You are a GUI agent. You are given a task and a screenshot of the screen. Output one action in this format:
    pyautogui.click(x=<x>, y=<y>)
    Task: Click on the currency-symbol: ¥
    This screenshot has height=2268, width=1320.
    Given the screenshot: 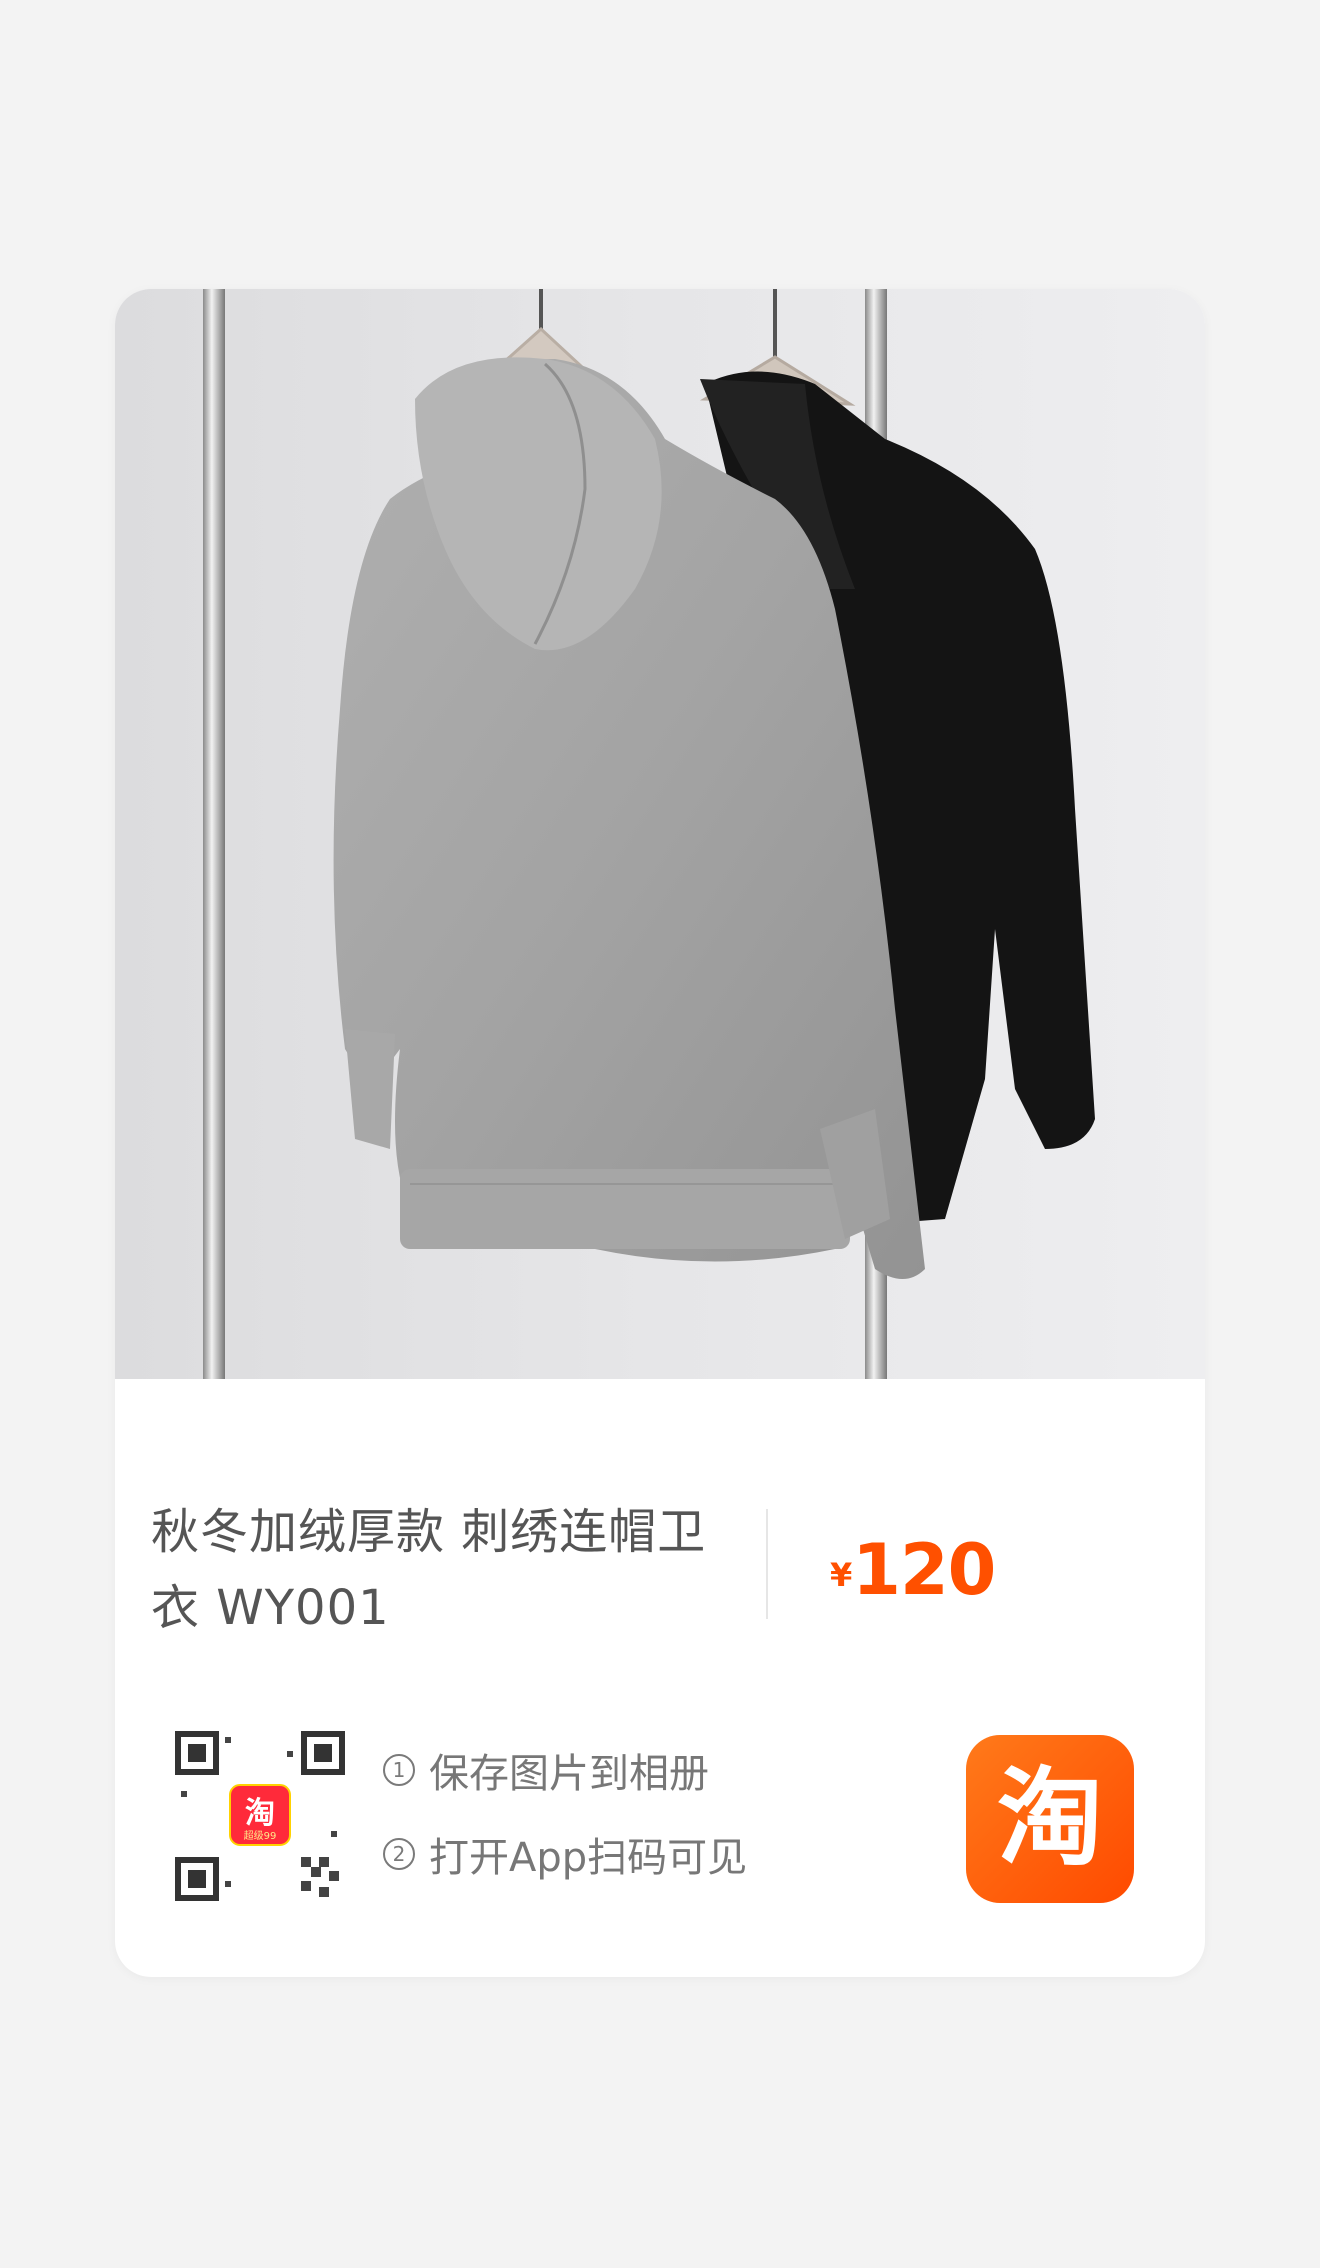 What is the action you would take?
    pyautogui.click(x=841, y=1575)
    